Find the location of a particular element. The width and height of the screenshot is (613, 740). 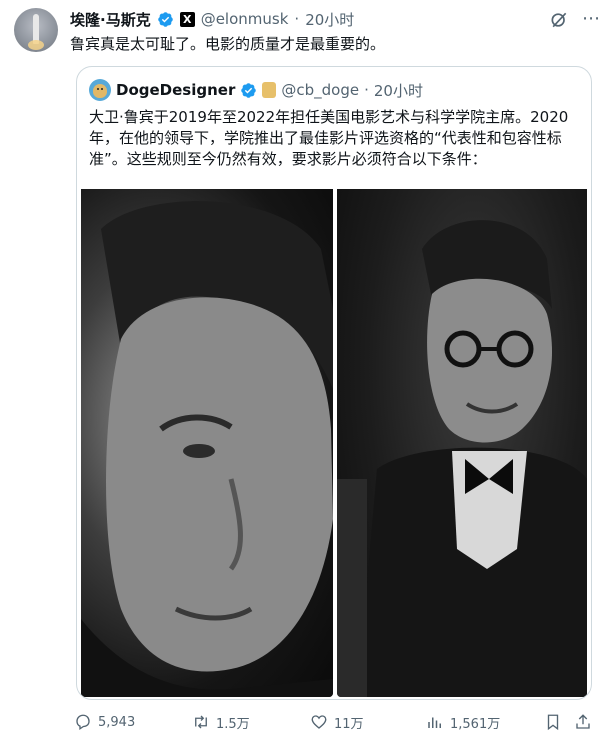

author-handle: @elonmusk is located at coordinates (245, 19).